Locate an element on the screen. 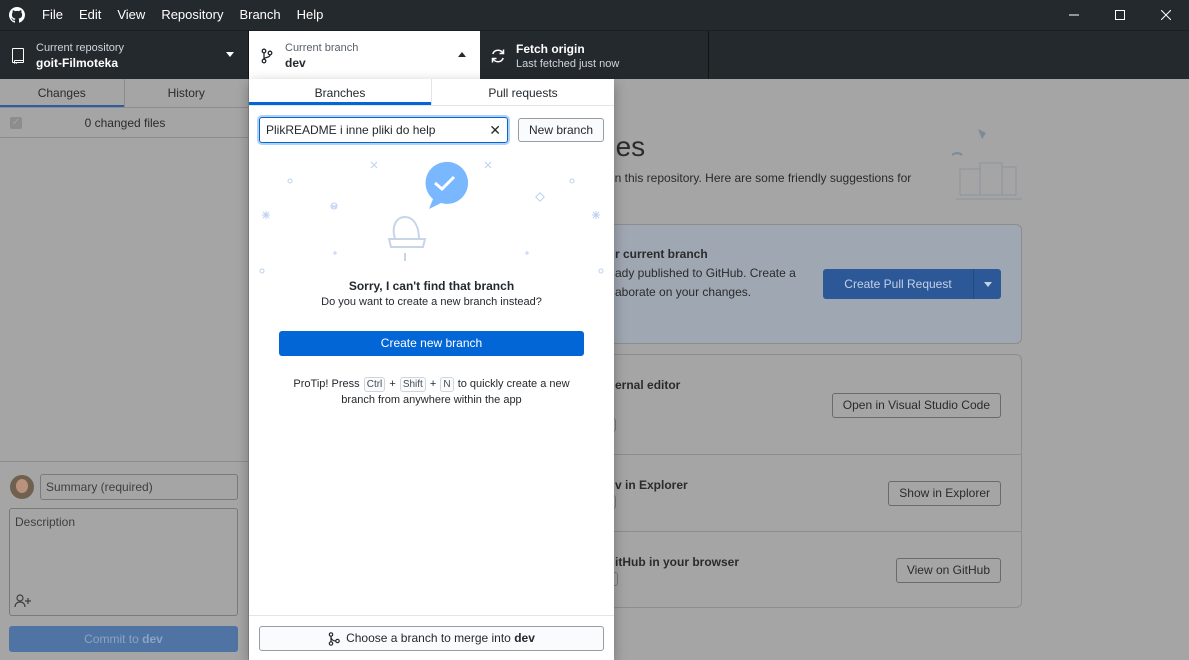 The width and height of the screenshot is (1189, 660). window-controls is located at coordinates (1120, 15).